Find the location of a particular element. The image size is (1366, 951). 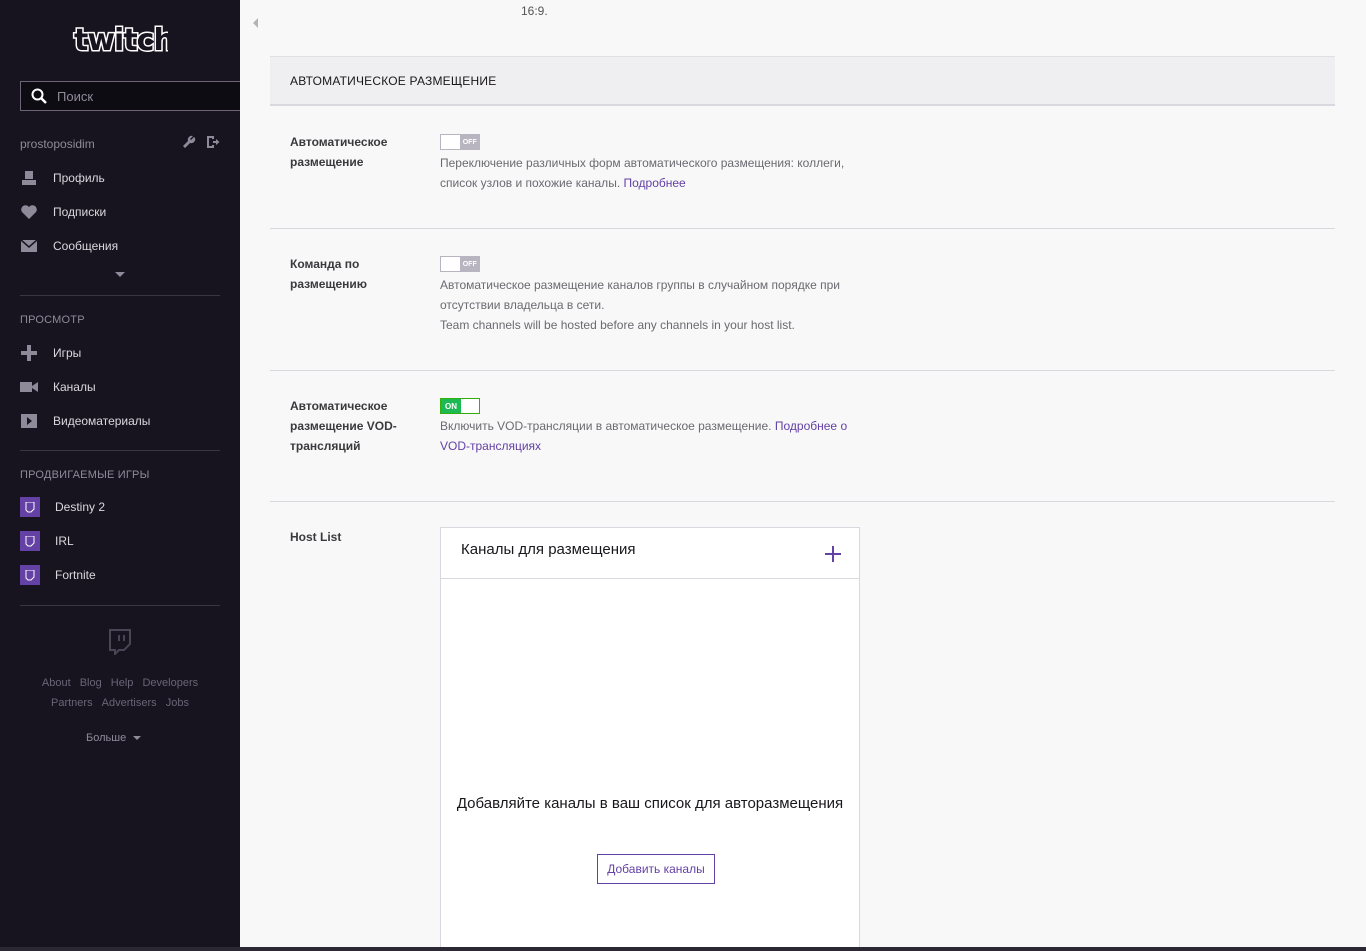

sidebar-item-label: Игры is located at coordinates (67, 353).